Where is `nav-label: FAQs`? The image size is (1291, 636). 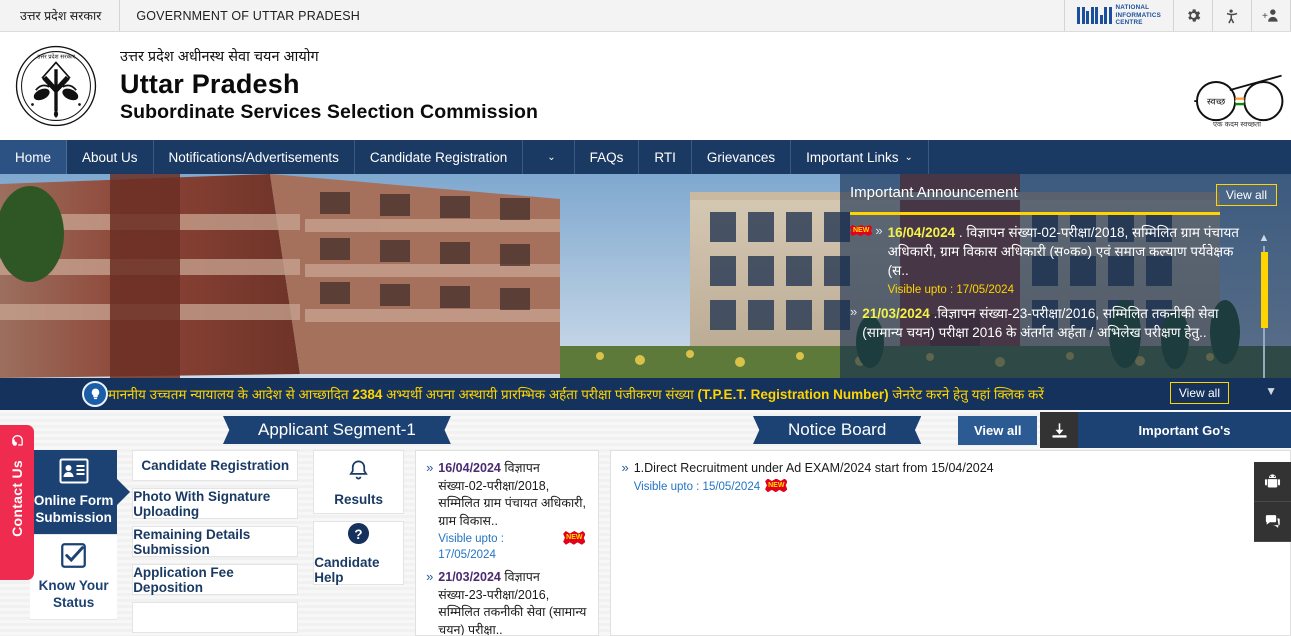 nav-label: FAQs is located at coordinates (606, 157).